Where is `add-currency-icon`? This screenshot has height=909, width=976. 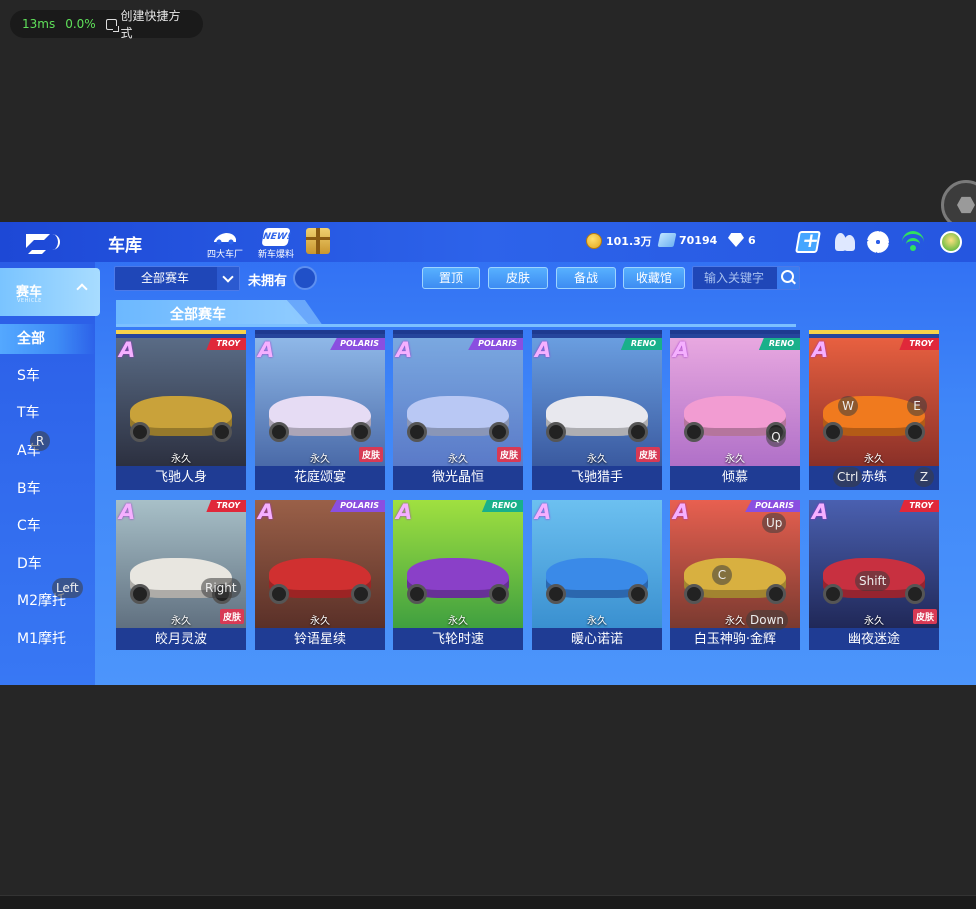 add-currency-icon is located at coordinates (808, 242).